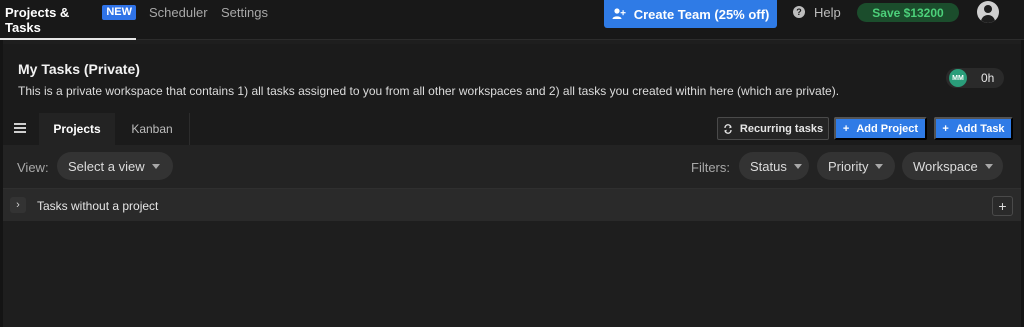 Image resolution: width=1024 pixels, height=327 pixels. I want to click on workspace-filter: Workspace, so click(952, 166).